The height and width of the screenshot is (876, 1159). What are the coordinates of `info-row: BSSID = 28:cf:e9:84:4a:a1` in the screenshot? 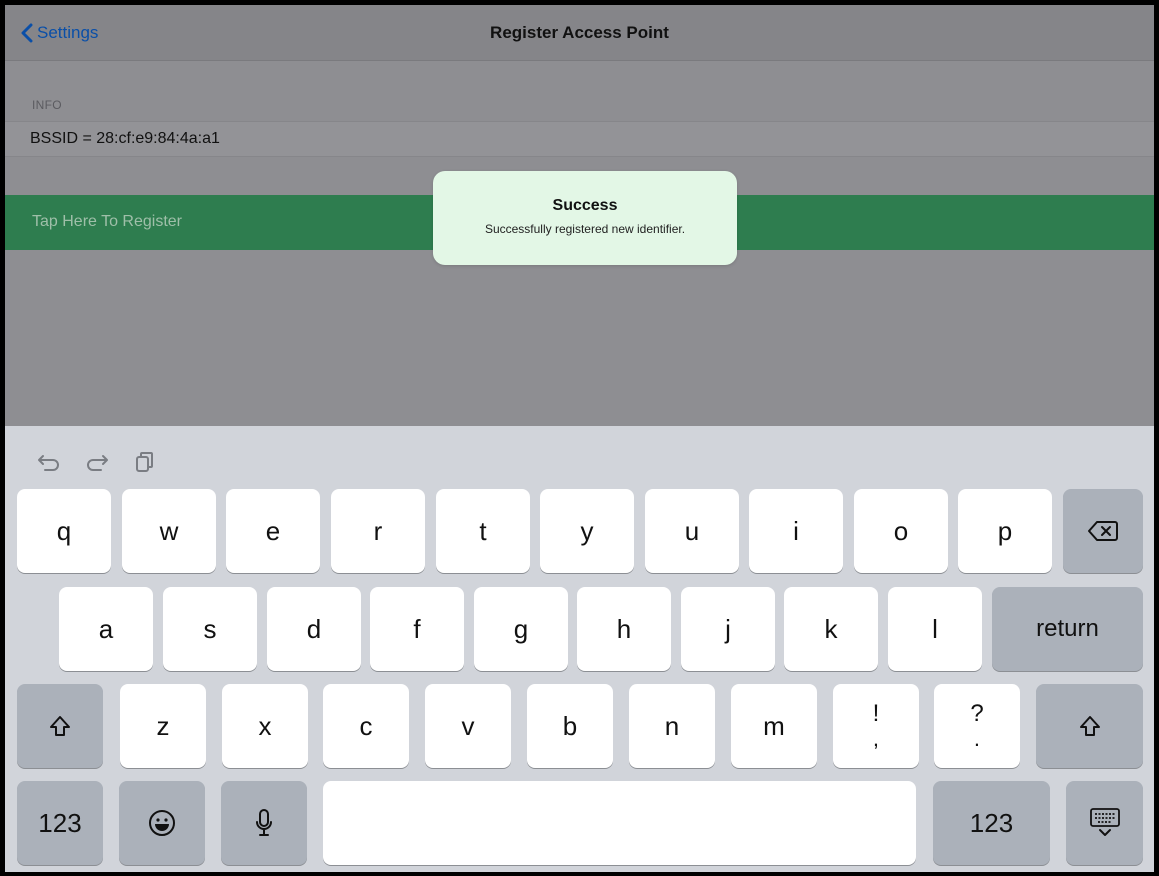 It's located at (579, 139).